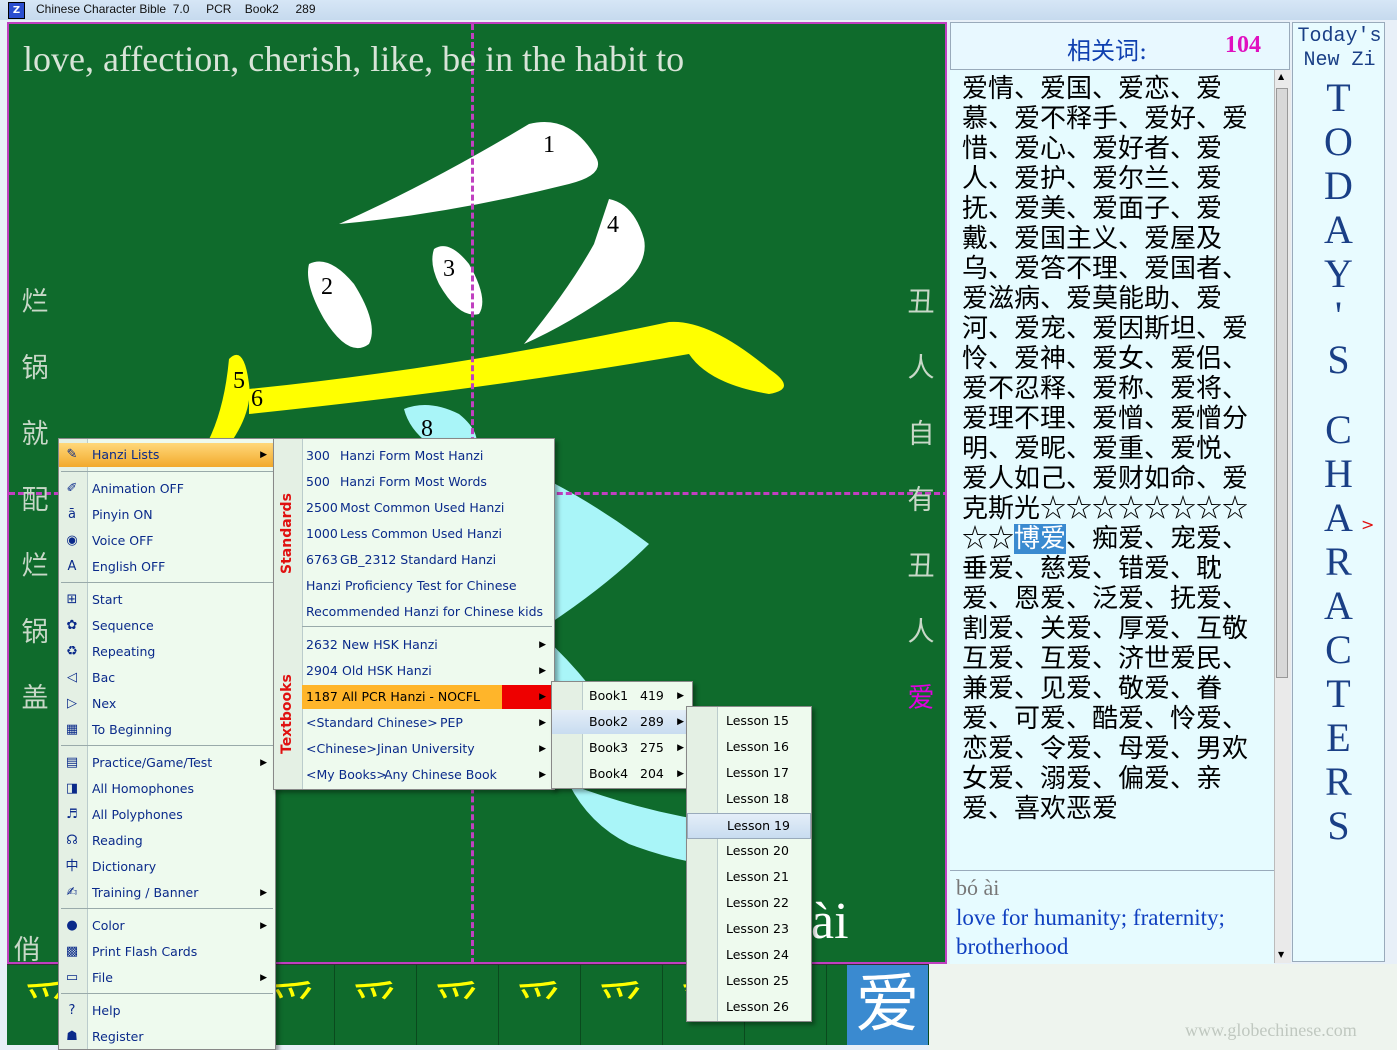 This screenshot has width=1397, height=1050. I want to click on main-menu-item: ✍ Training / Banner ▶, so click(166, 893).